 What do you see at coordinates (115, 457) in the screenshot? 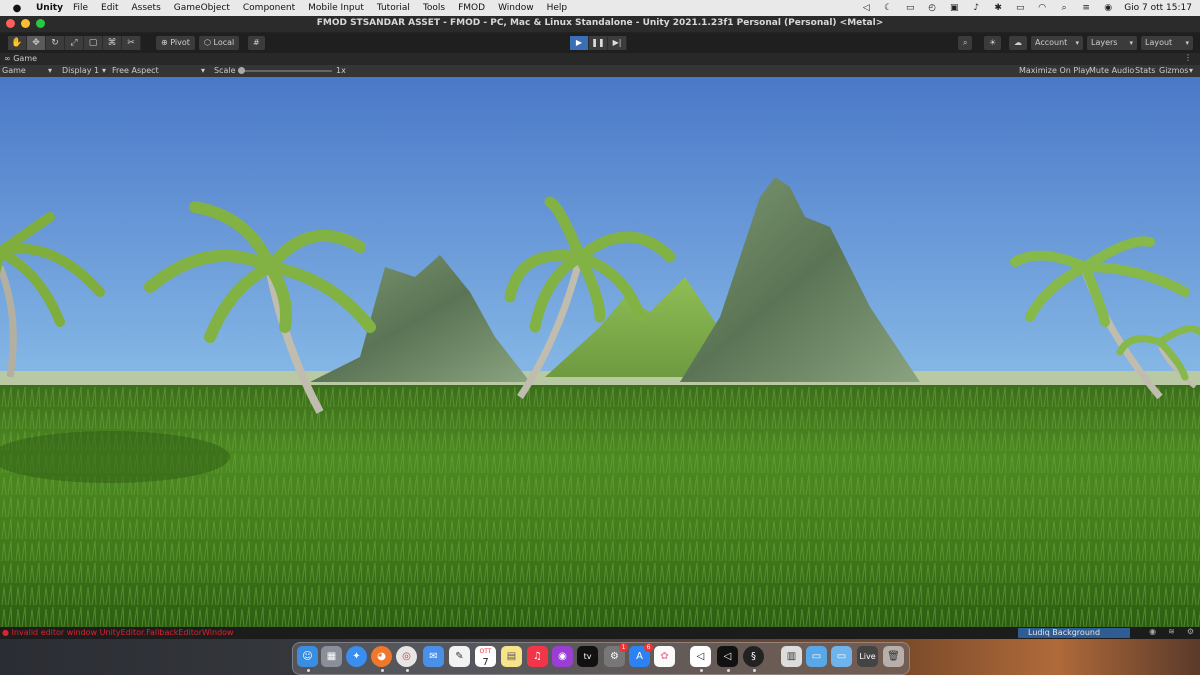
I see `grass-shadow` at bounding box center [115, 457].